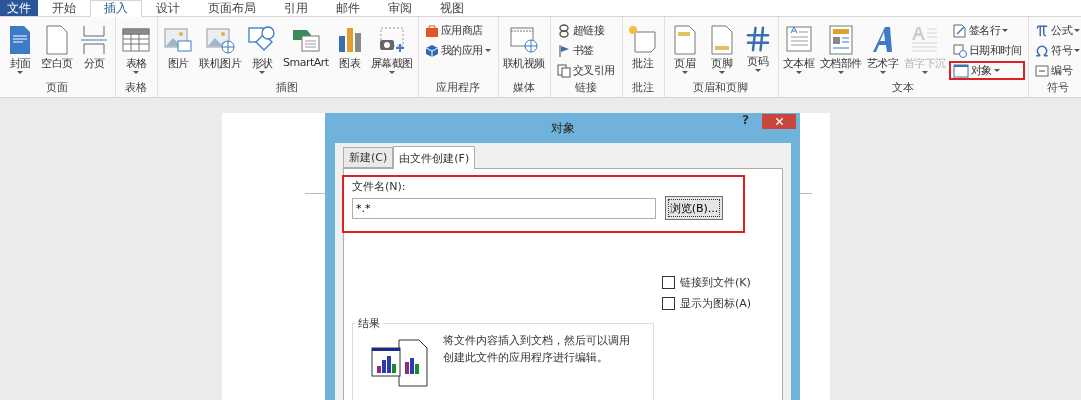 The width and height of the screenshot is (1081, 400). What do you see at coordinates (1056, 50) in the screenshot?
I see `ribbon-button: 符号` at bounding box center [1056, 50].